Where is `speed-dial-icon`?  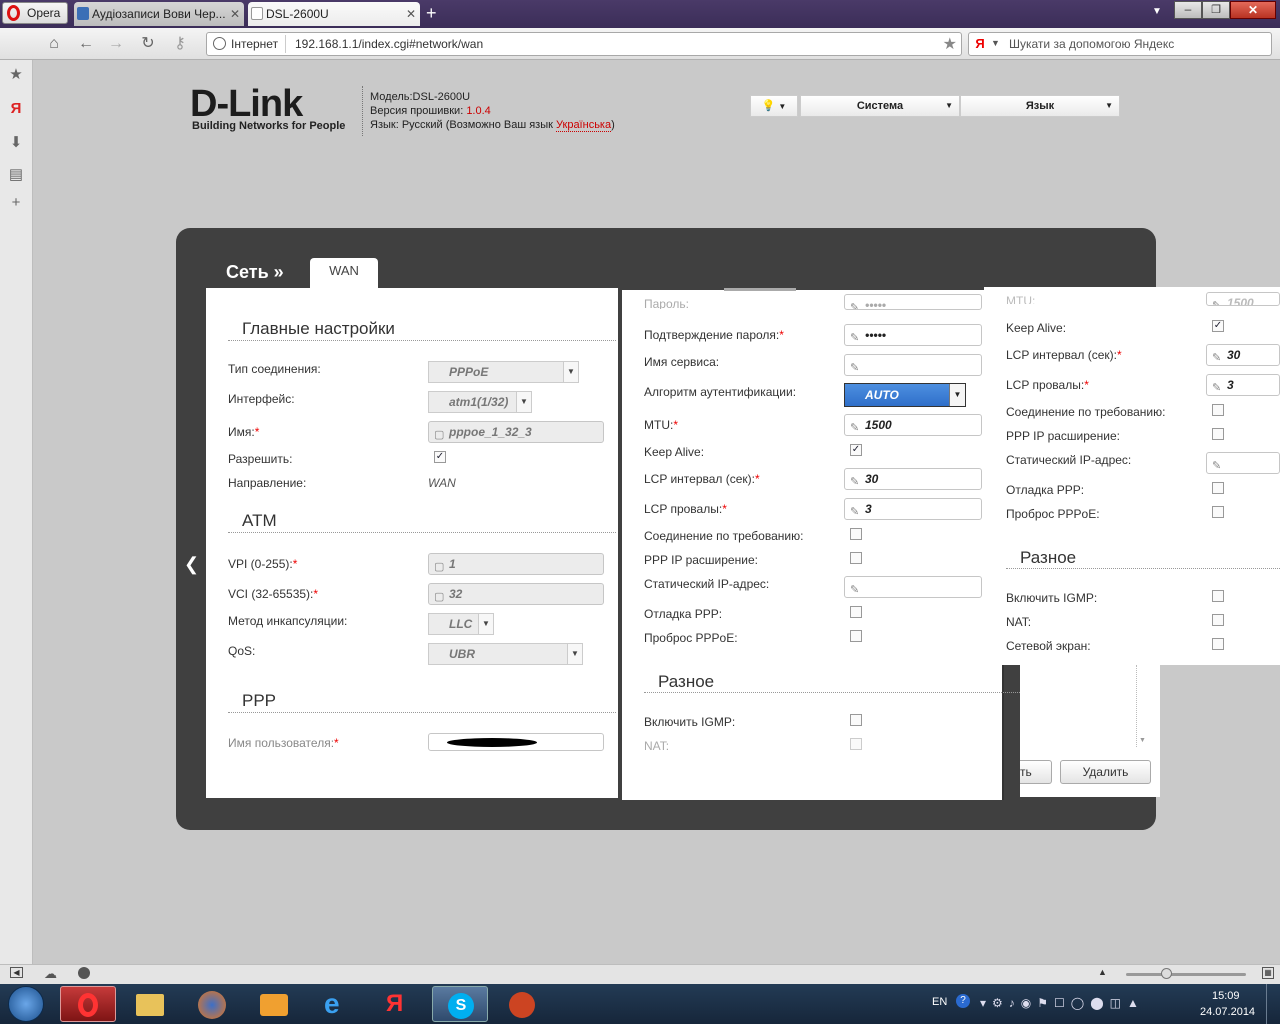
speed-dial-icon is located at coordinates (84, 973).